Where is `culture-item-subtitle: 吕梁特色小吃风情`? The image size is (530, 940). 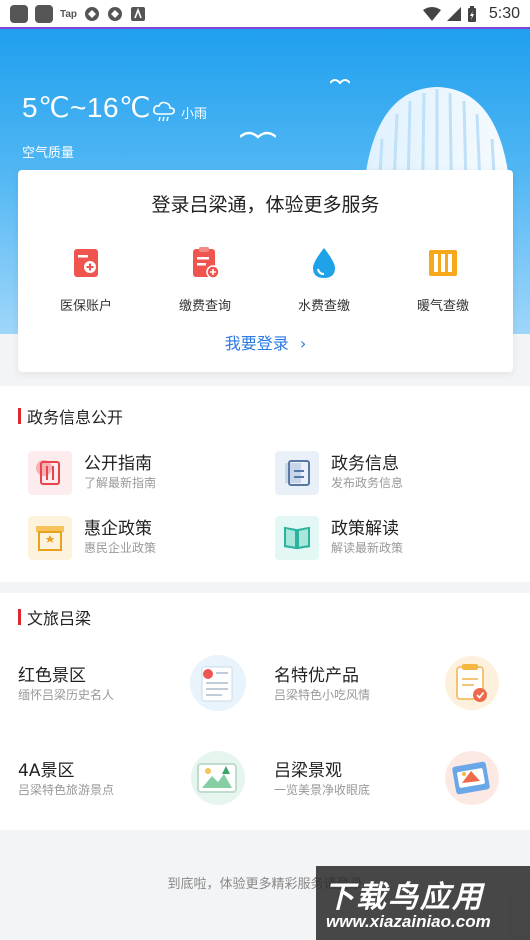 culture-item-subtitle: 吕梁特色小吃风情 is located at coordinates (322, 695).